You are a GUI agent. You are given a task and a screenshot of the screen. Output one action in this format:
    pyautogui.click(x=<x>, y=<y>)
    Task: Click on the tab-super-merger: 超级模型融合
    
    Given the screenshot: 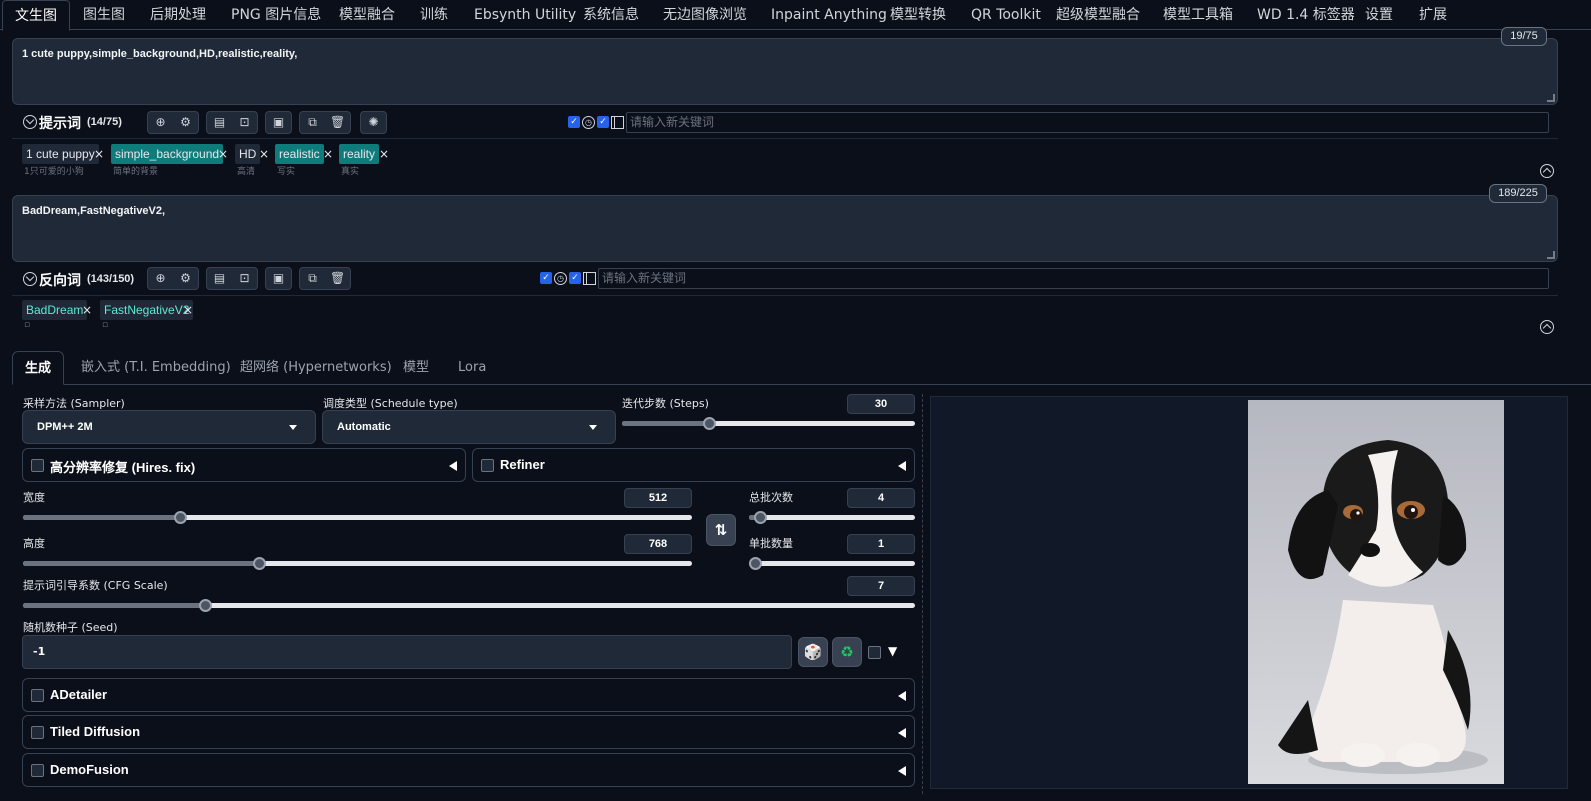 What is the action you would take?
    pyautogui.click(x=1098, y=15)
    